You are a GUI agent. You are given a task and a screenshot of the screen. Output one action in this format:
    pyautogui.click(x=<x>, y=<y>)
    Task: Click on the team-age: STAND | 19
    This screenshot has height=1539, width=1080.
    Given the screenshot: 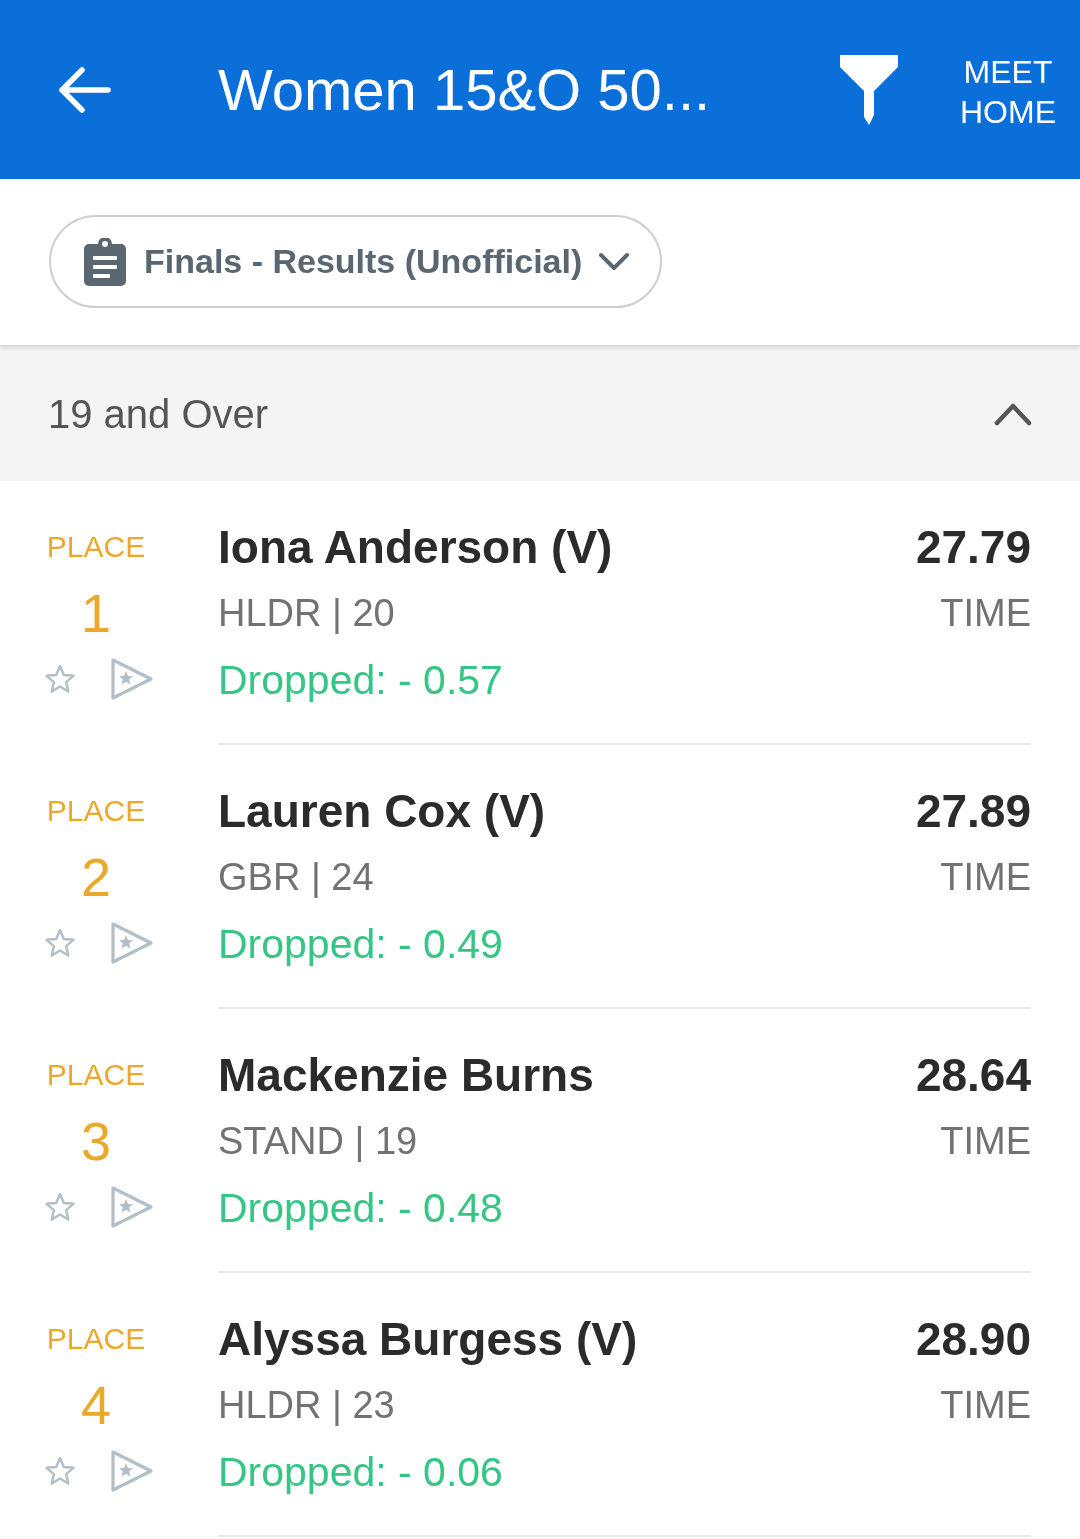 What is the action you would take?
    pyautogui.click(x=318, y=1141)
    